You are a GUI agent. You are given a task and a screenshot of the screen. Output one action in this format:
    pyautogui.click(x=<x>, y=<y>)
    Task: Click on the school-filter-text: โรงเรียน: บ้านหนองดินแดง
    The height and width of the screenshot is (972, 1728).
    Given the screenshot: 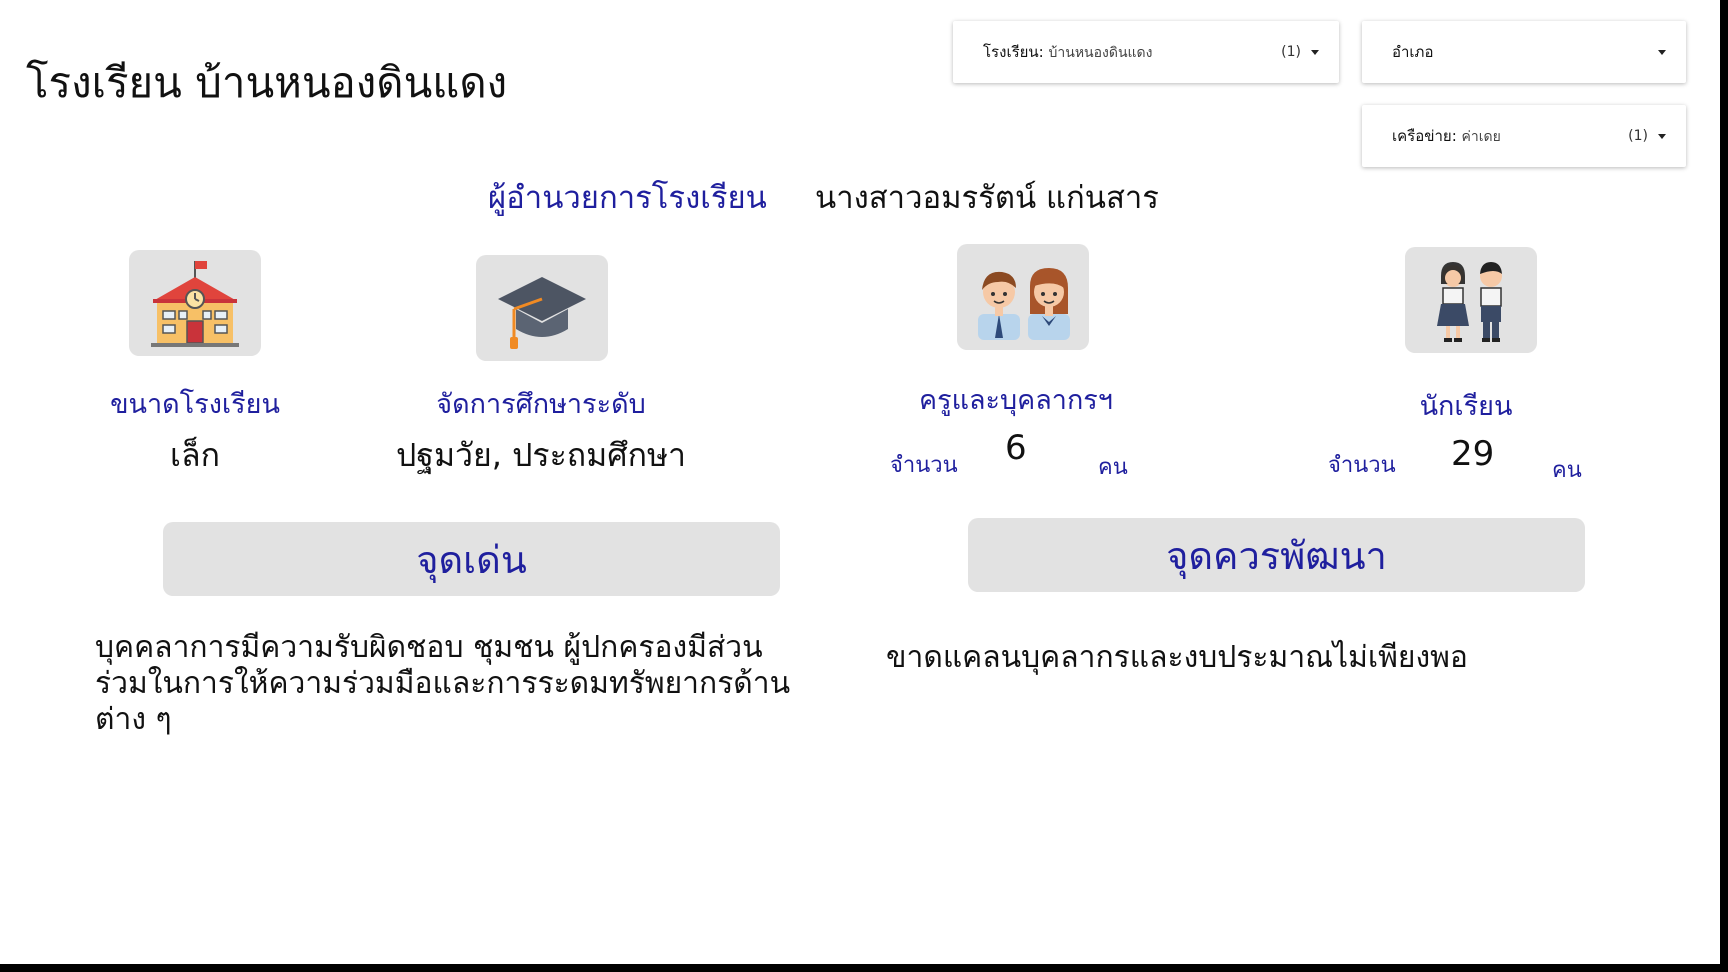 What is the action you would take?
    pyautogui.click(x=1068, y=52)
    